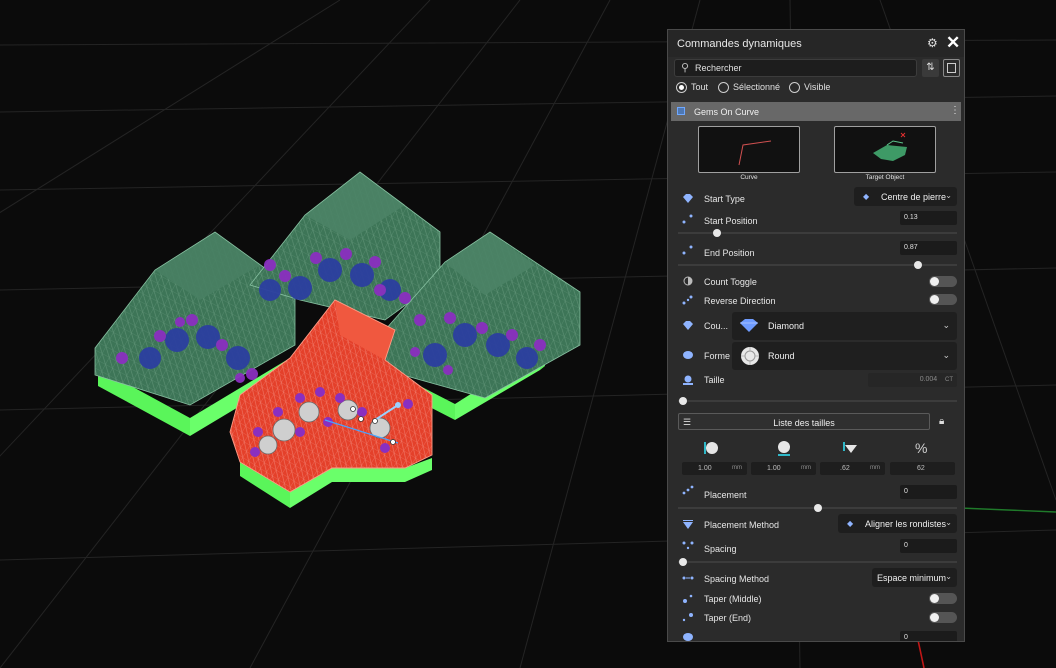 Image resolution: width=1056 pixels, height=668 pixels. I want to click on size-label: Taille, so click(714, 380).